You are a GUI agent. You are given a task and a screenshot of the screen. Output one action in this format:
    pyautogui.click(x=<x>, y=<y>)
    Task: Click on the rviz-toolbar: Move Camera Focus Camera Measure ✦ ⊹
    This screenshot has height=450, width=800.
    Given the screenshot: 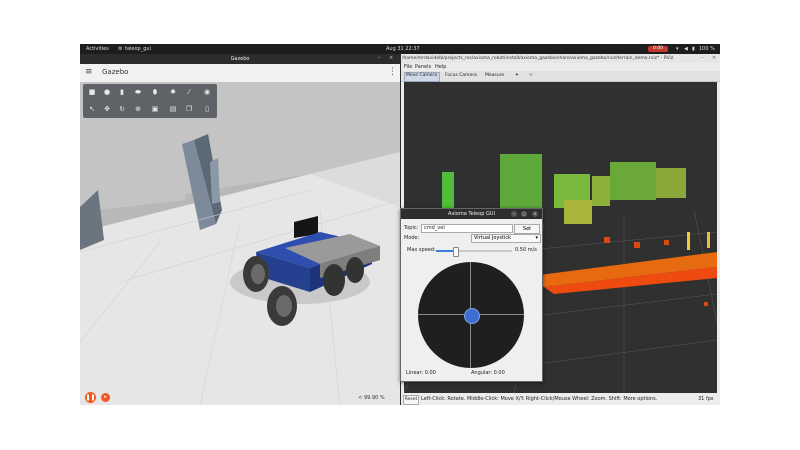 What is the action you would take?
    pyautogui.click(x=560, y=76)
    